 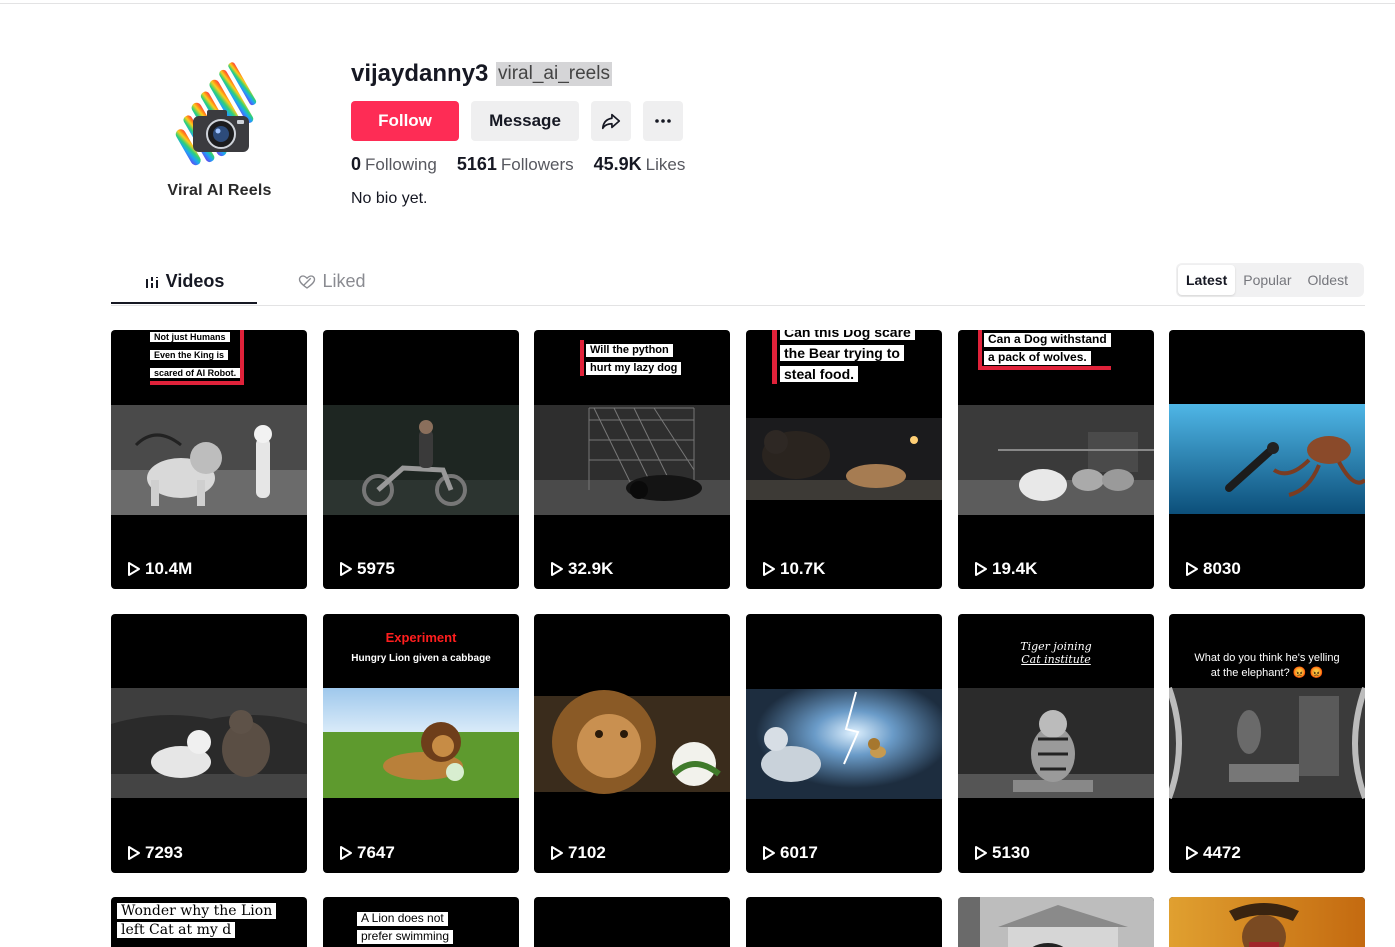 I want to click on view-count: 7293, so click(x=155, y=853).